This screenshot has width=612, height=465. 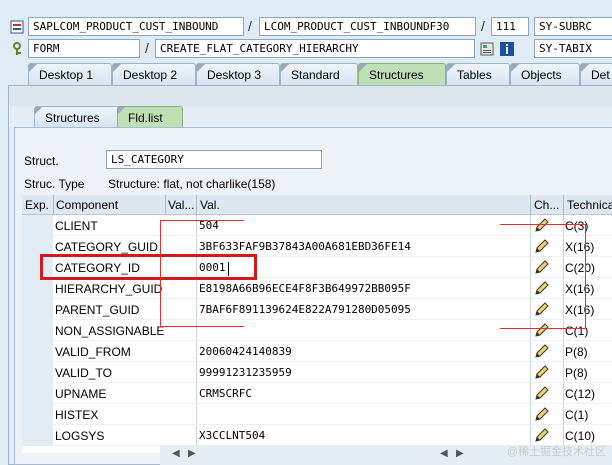 What do you see at coordinates (577, 415) in the screenshot?
I see `row-technical-type: C(1)` at bounding box center [577, 415].